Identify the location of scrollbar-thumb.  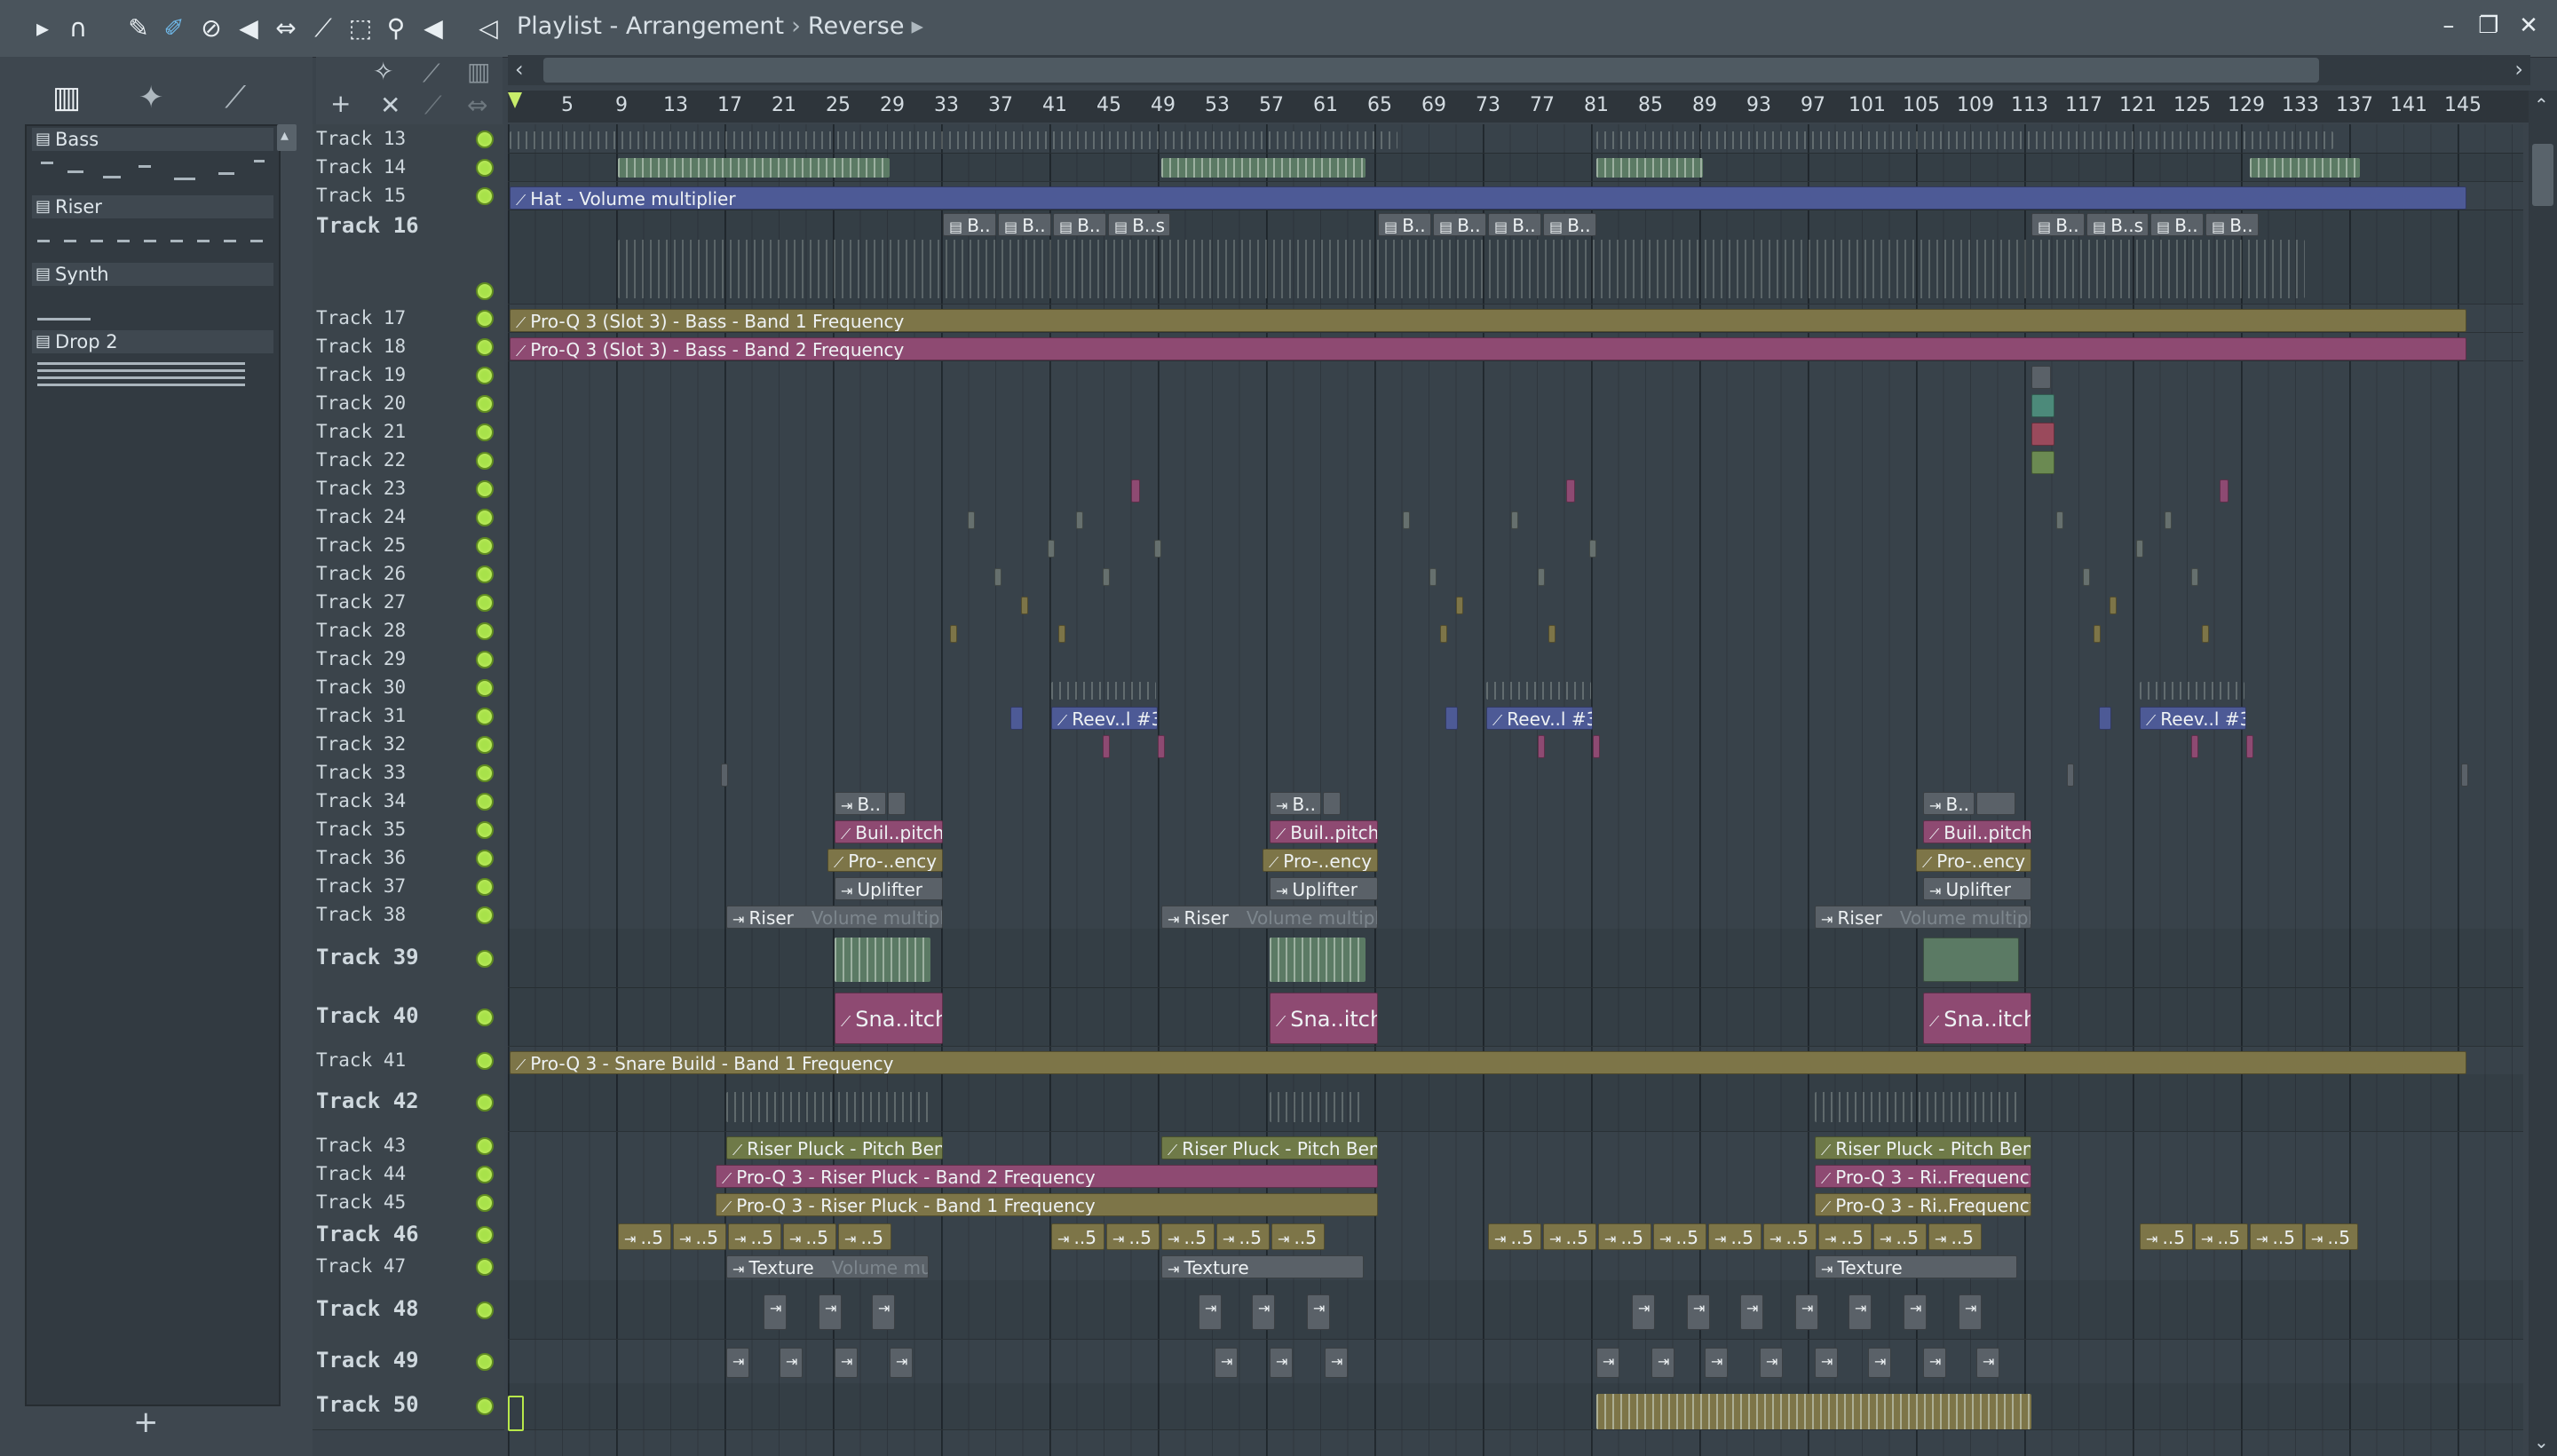
(2542, 175).